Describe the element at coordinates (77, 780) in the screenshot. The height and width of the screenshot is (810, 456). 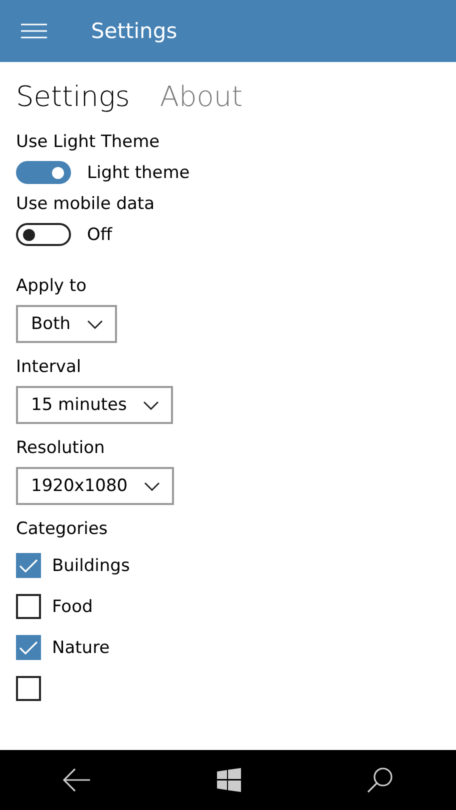
I see `back-arrow-icon` at that location.